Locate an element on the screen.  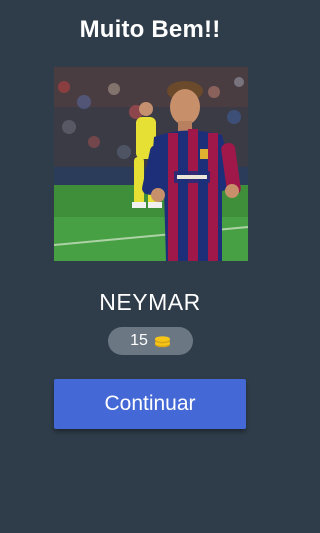
continue-button: Continuar is located at coordinates (150, 404).